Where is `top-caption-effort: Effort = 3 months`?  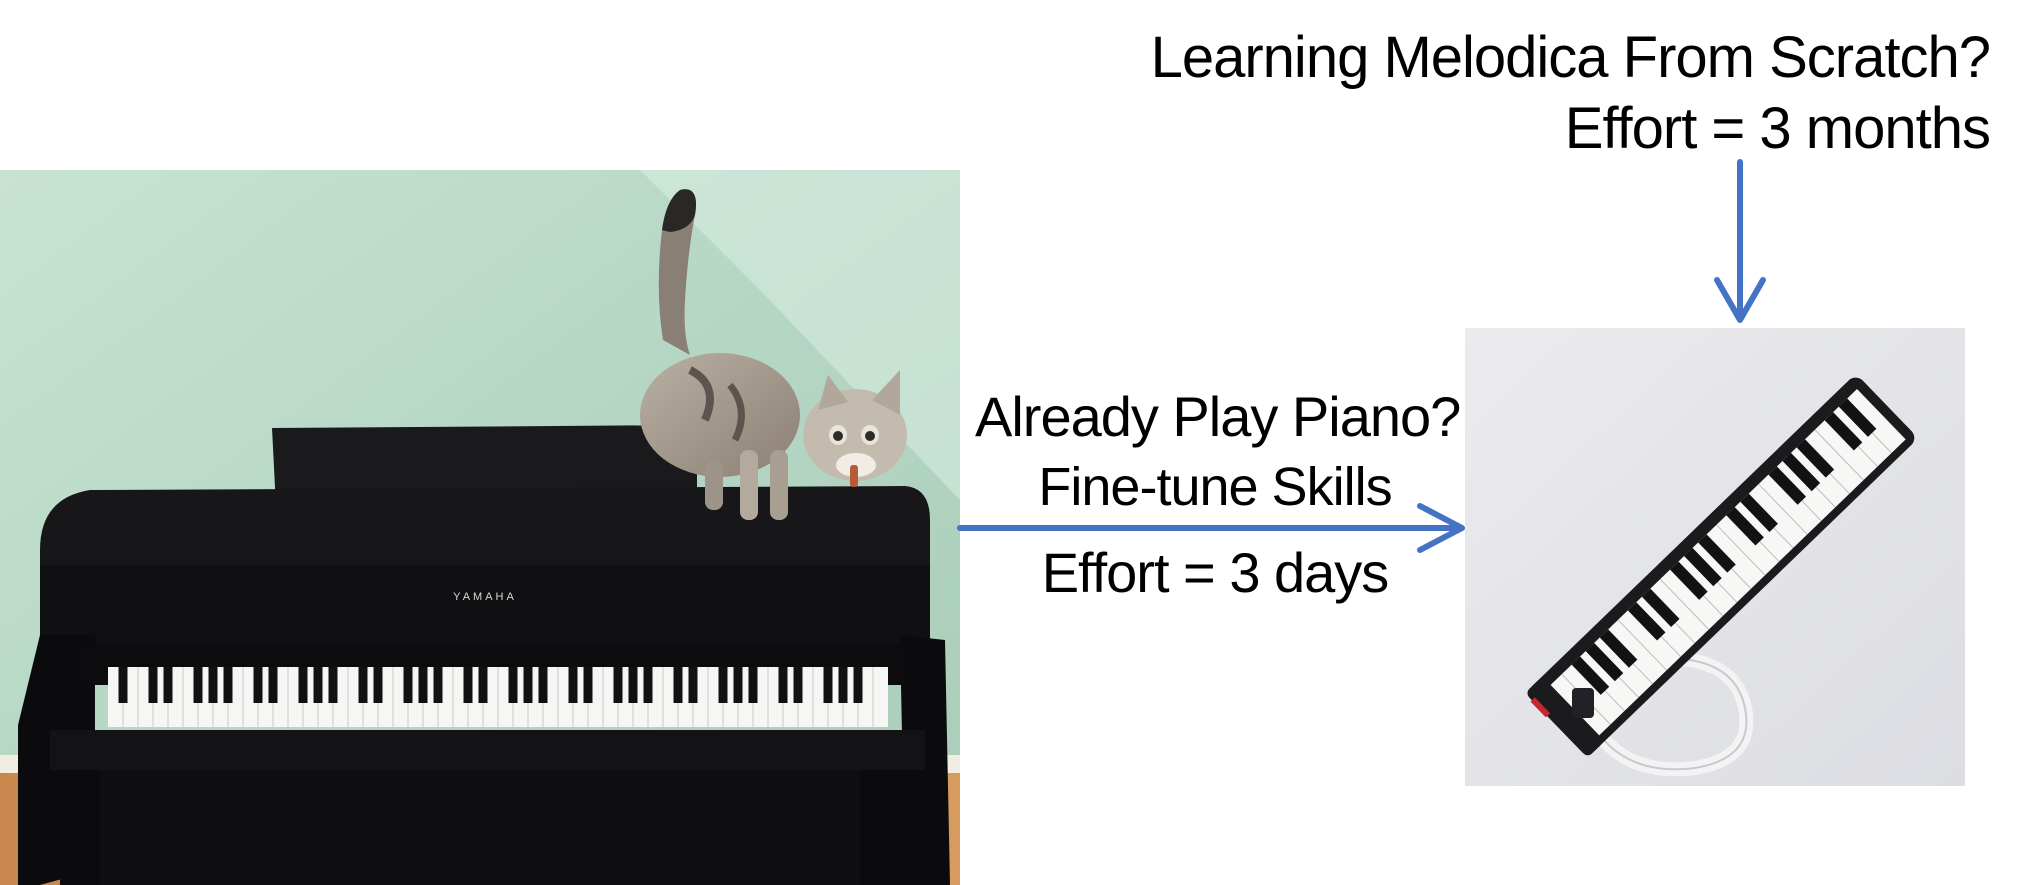 top-caption-effort: Effort = 3 months is located at coordinates (1777, 128).